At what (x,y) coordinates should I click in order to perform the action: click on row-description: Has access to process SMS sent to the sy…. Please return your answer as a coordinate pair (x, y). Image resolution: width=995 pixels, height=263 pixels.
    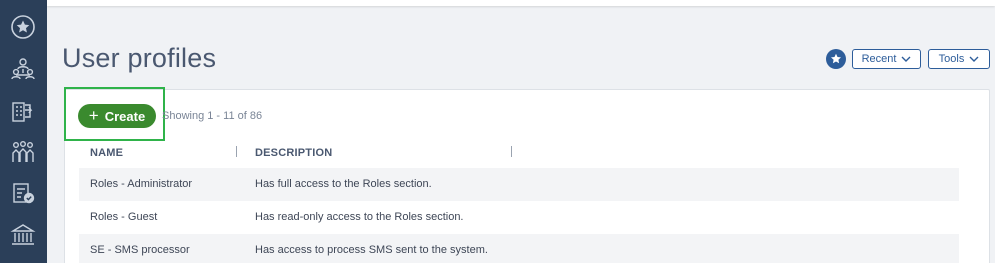
    Looking at the image, I should click on (371, 250).